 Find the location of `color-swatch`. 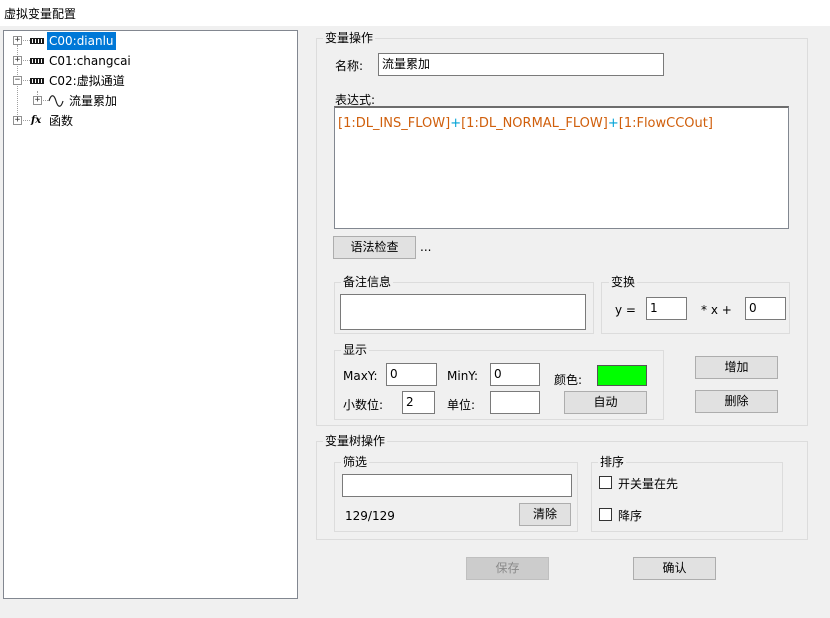

color-swatch is located at coordinates (622, 375).